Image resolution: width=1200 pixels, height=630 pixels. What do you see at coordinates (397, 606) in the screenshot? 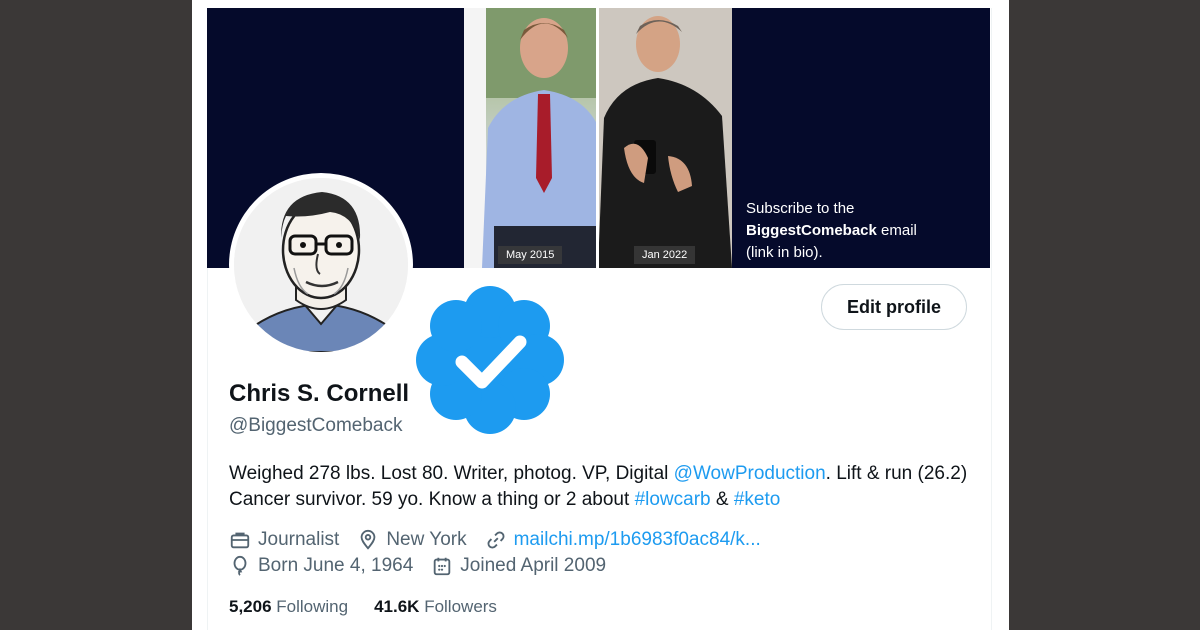
I see `followers-count: 41.6K` at bounding box center [397, 606].